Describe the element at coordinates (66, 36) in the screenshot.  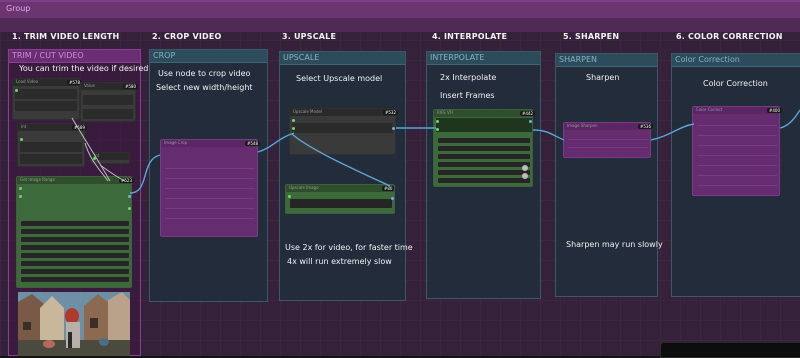
I see `step-1-heading: 1. TRIM VIDEO LENGTH` at that location.